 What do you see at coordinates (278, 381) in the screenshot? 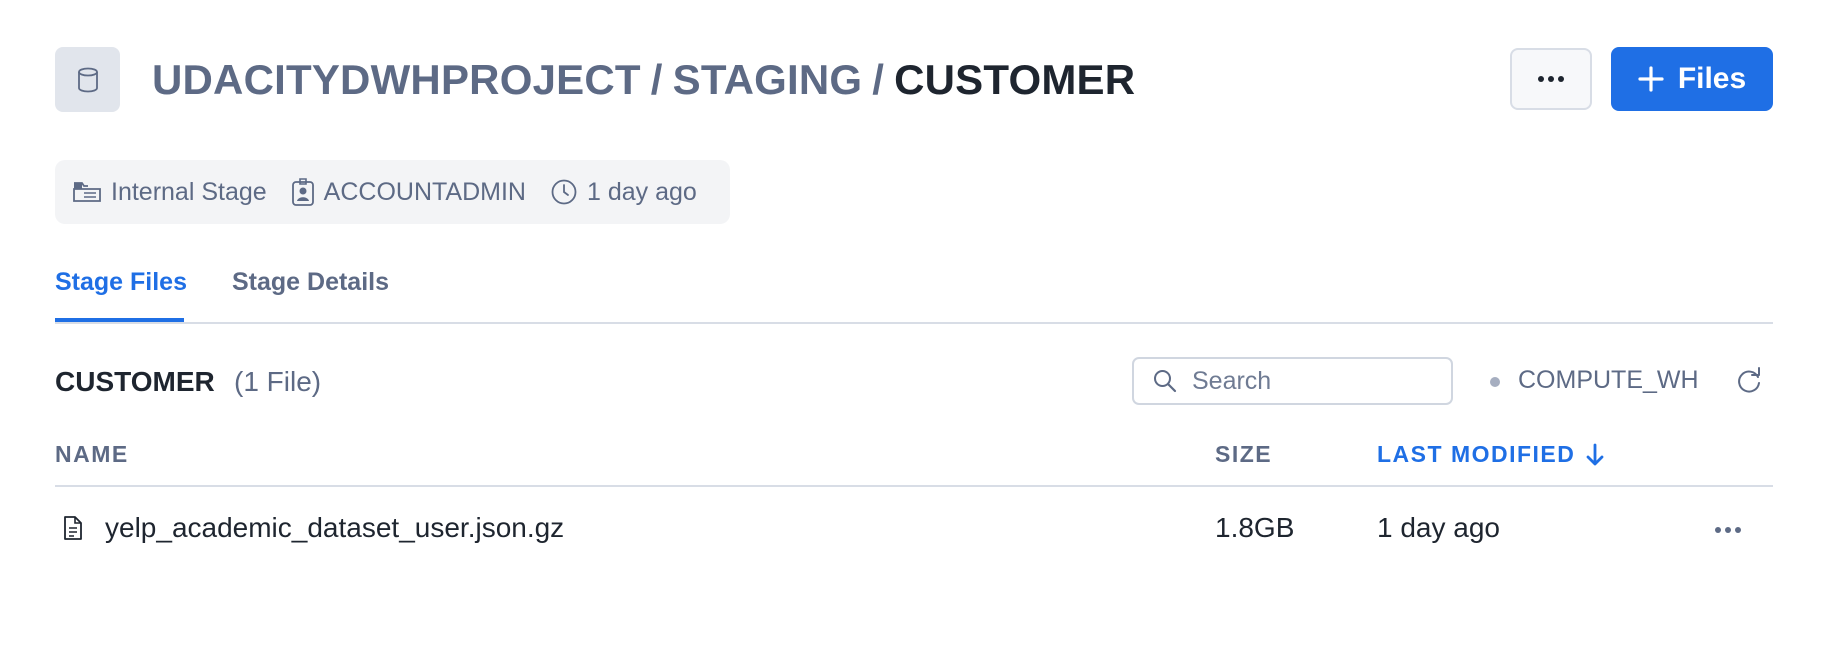
I see `file-count: (1 File)` at bounding box center [278, 381].